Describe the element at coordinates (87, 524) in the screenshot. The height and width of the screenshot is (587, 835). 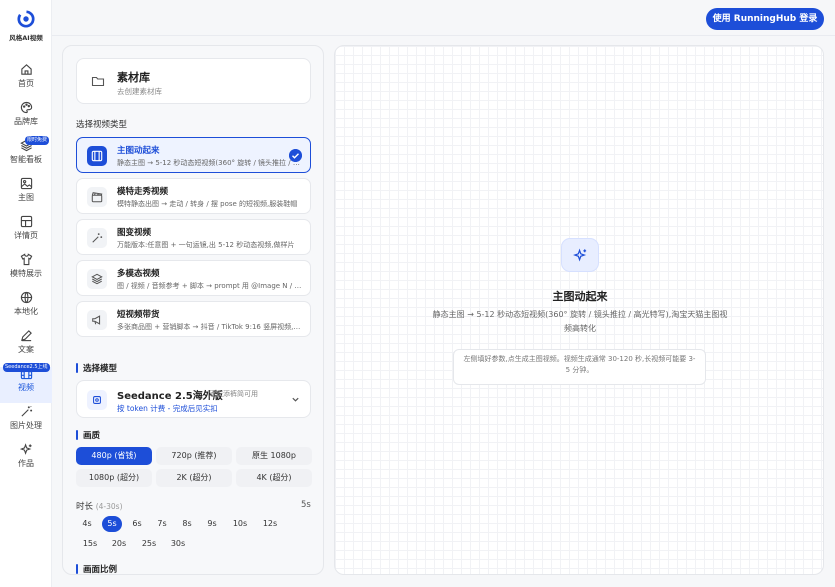
I see `duration-option: 4s` at that location.